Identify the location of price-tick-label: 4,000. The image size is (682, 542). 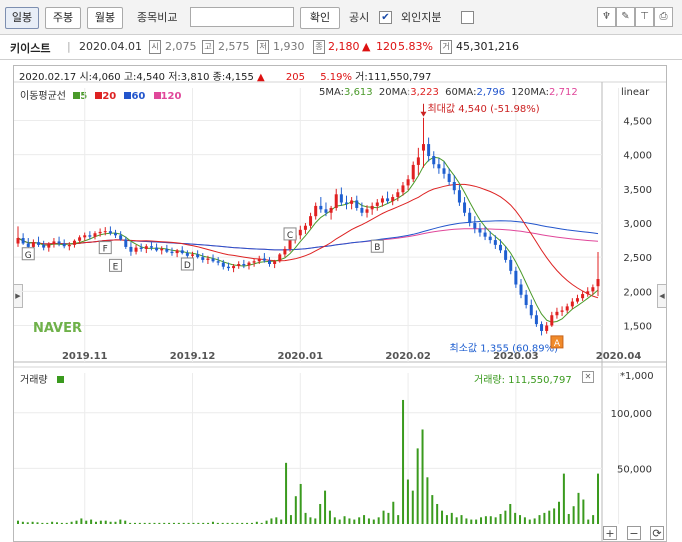
(637, 156).